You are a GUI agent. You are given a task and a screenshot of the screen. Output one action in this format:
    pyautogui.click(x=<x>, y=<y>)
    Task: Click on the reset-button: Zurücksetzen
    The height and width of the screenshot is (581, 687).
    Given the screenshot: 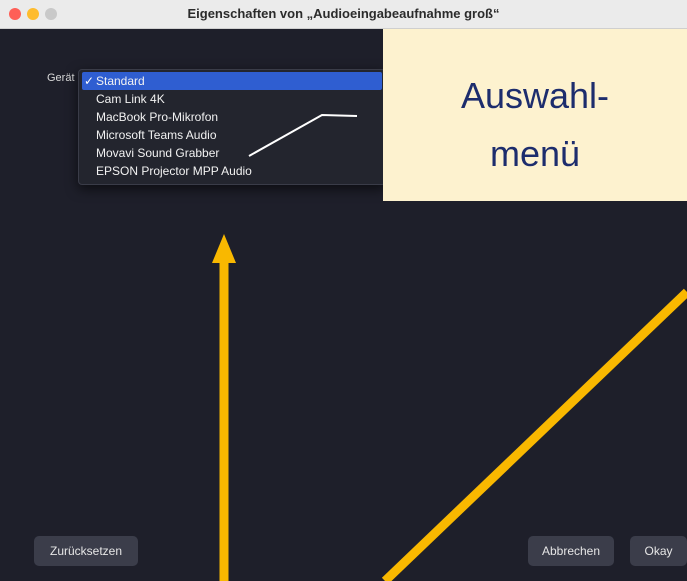 What is the action you would take?
    pyautogui.click(x=86, y=551)
    